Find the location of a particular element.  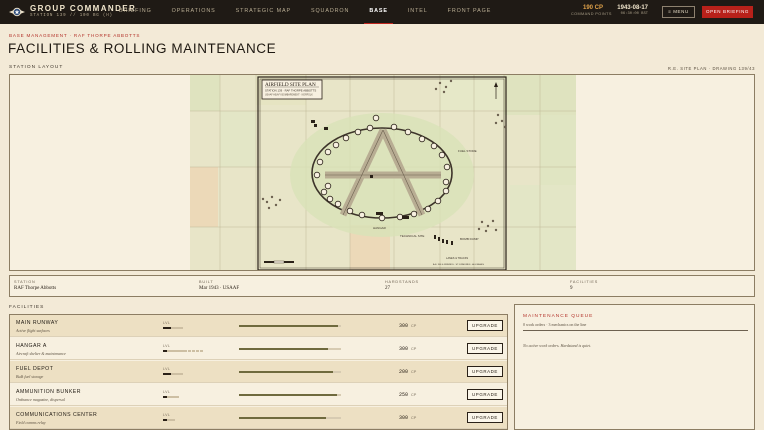

facility-name: FUEL DEPOT is located at coordinates (35, 369).